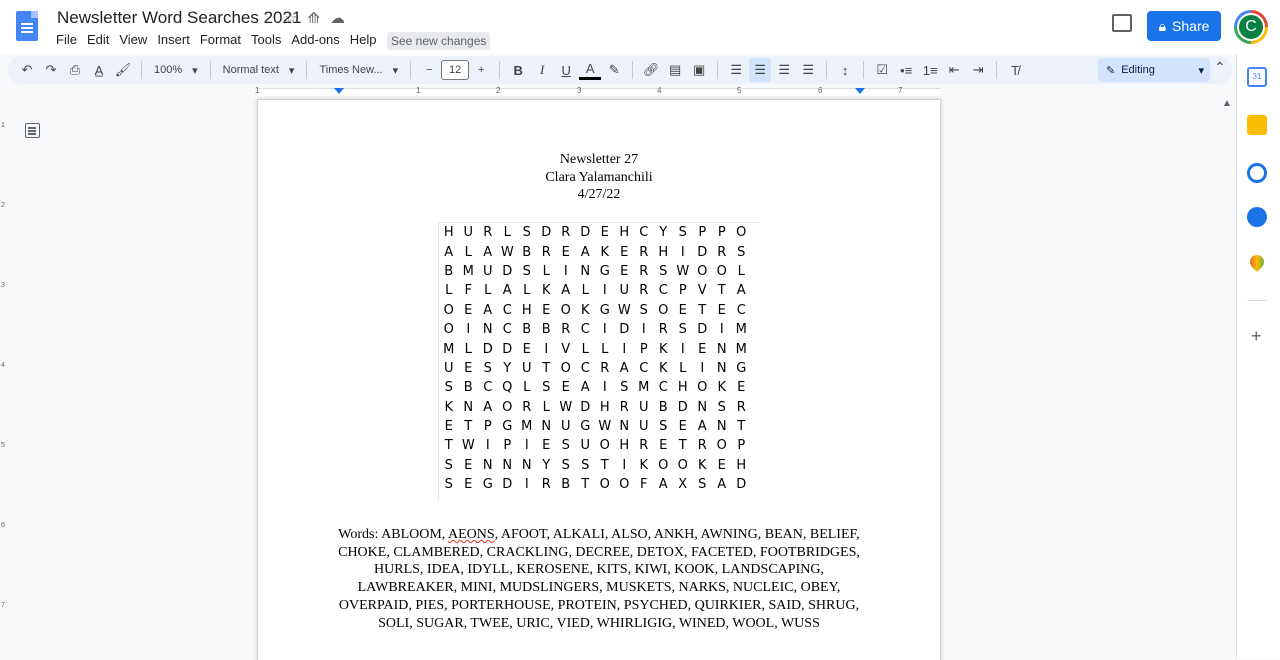 Image resolution: width=1280 pixels, height=660 pixels. Describe the element at coordinates (339, 91) in the screenshot. I see `left-indent-marker` at that location.